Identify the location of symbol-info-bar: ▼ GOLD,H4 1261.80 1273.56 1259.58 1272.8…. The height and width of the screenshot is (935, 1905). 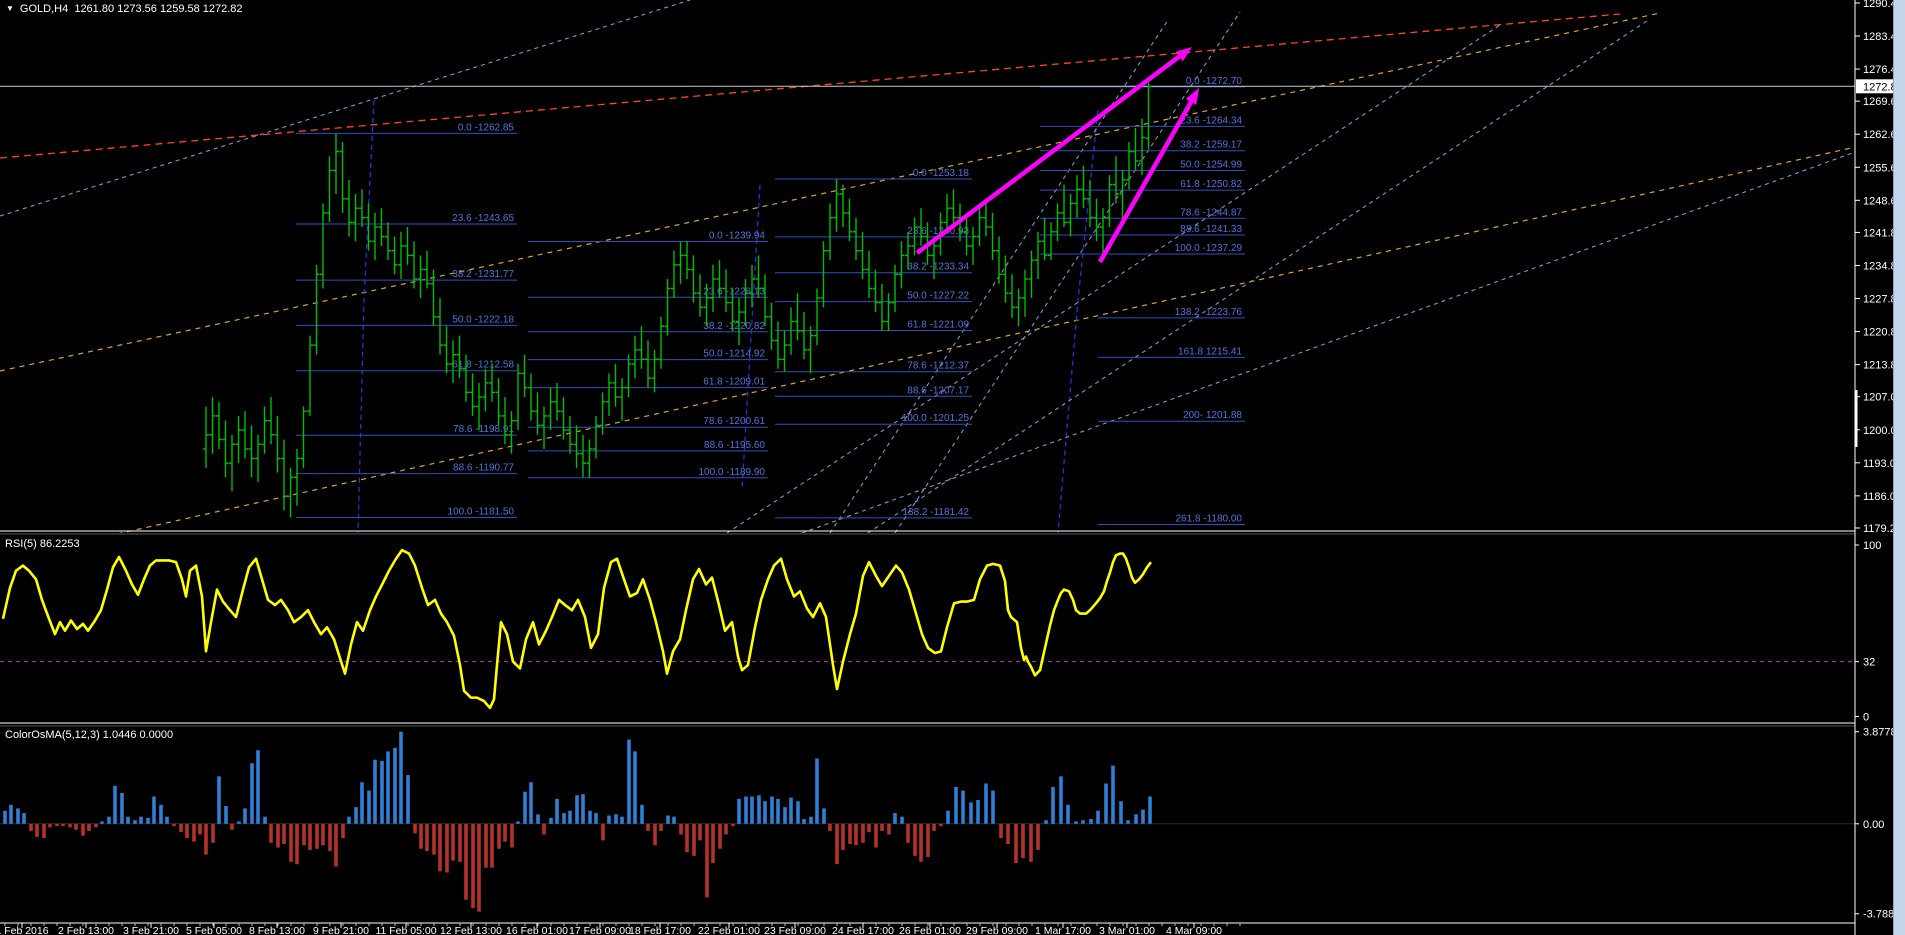
(124, 9).